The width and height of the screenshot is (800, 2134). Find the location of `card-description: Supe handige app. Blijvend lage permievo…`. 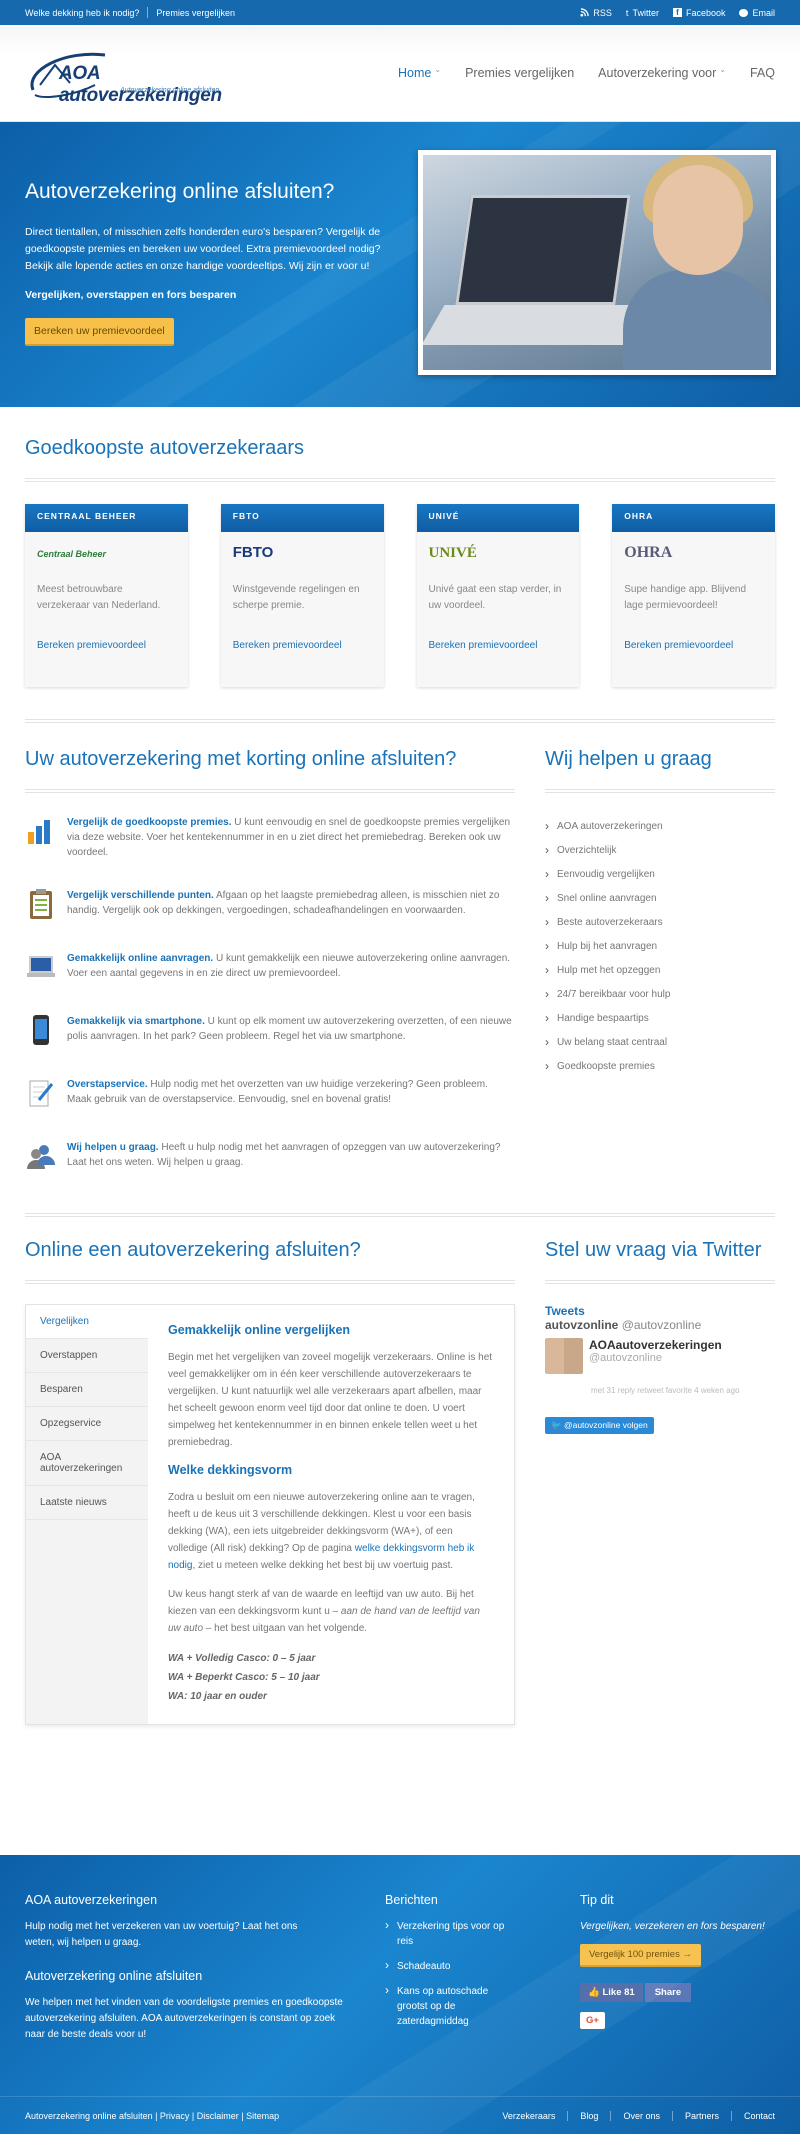

card-description: Supe handige app. Blijvend lage permievo… is located at coordinates (685, 597).